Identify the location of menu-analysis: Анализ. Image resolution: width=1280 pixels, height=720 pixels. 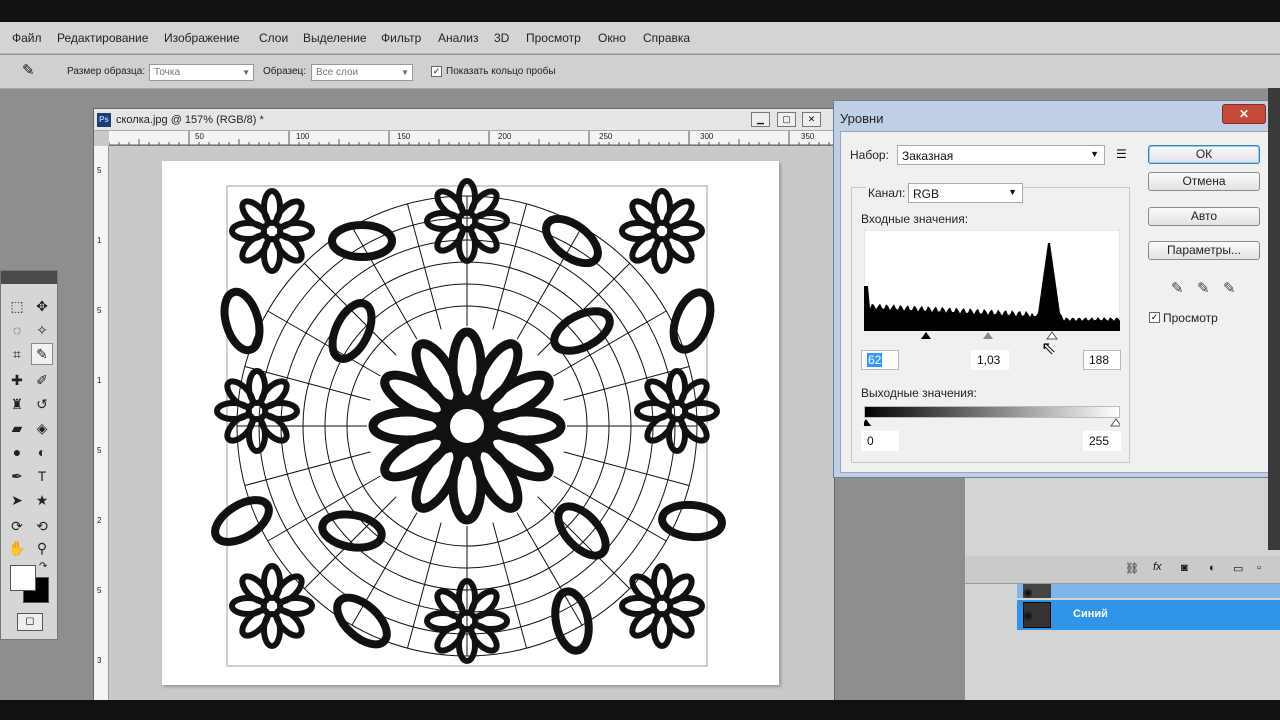
(458, 38).